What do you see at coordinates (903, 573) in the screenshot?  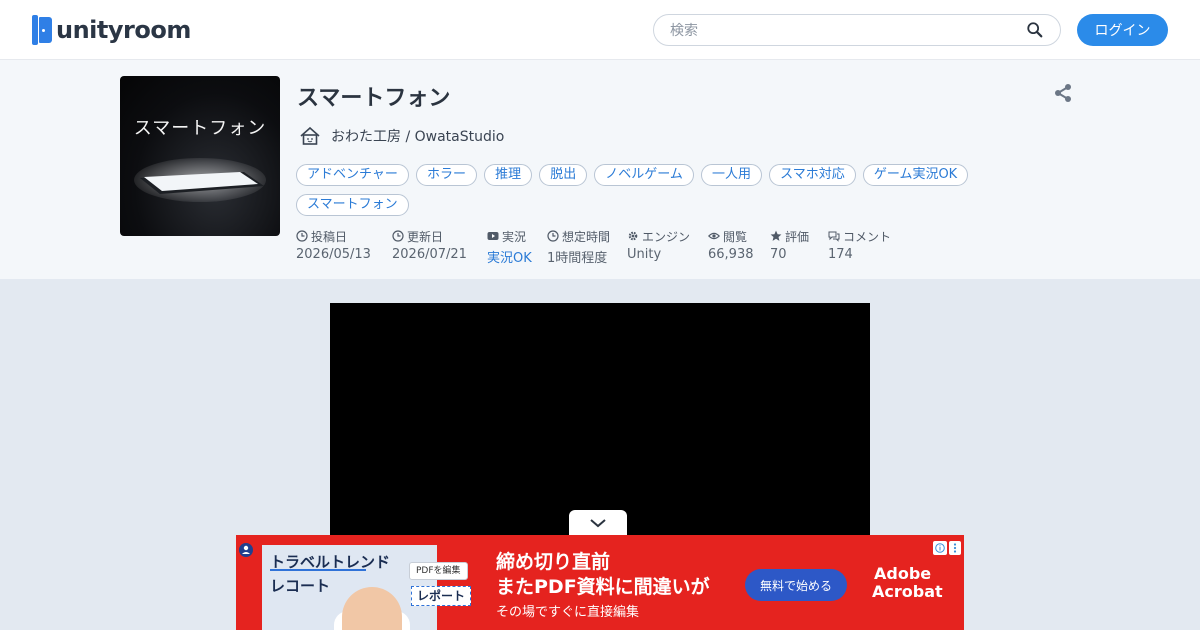 I see `ad-brand-line-1: Adobe` at bounding box center [903, 573].